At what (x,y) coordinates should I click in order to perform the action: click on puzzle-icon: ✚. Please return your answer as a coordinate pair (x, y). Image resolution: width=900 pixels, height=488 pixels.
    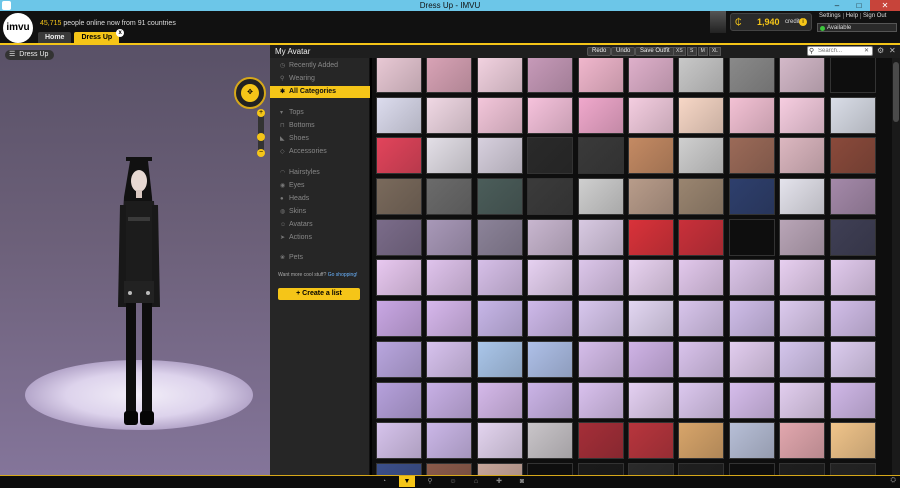
    Looking at the image, I should click on (499, 481).